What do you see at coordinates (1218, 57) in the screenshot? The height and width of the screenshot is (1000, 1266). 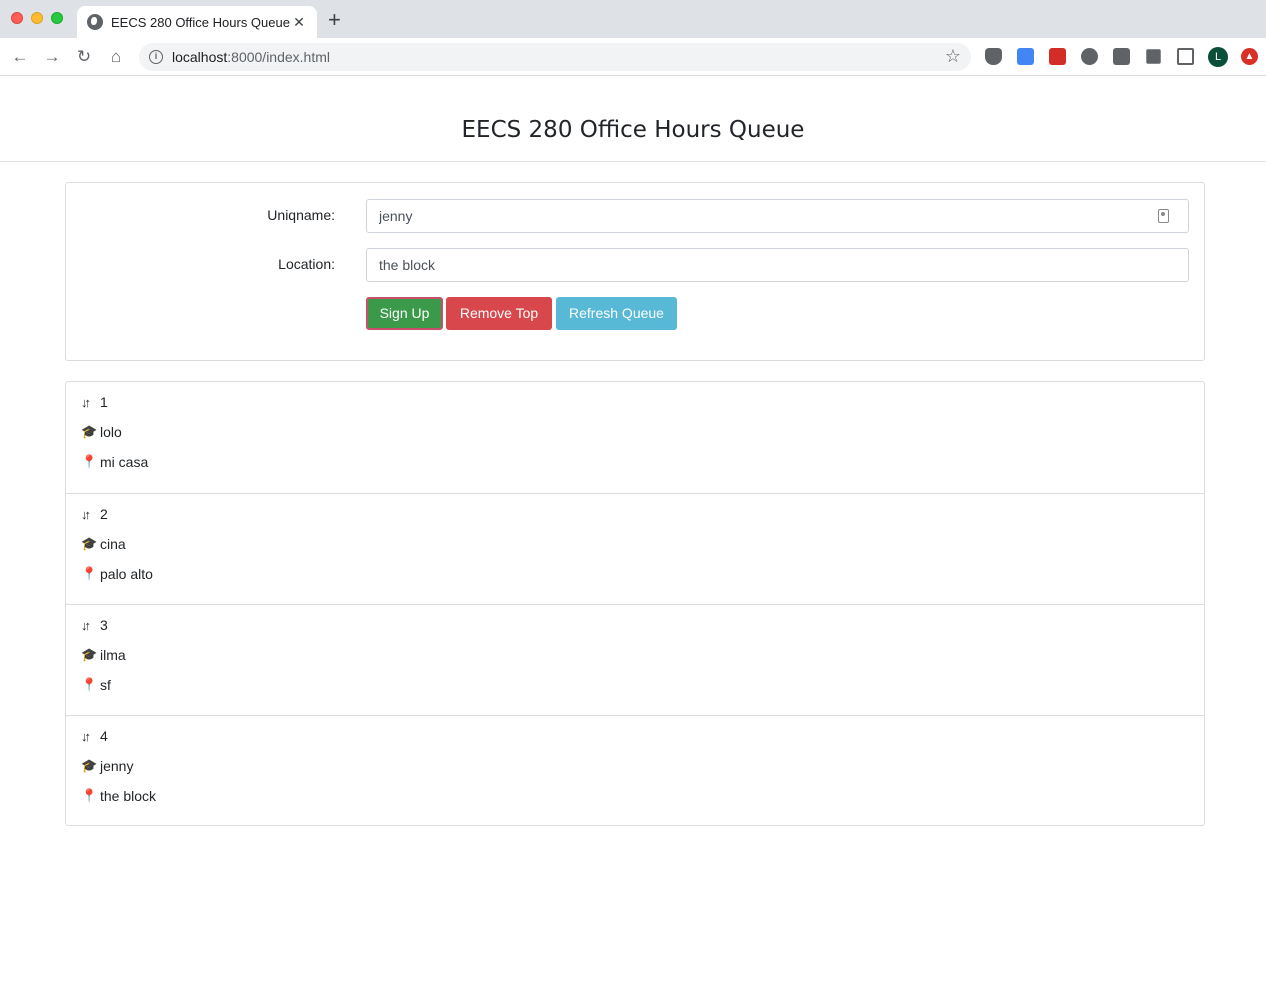 I see `profile-avatar: L` at bounding box center [1218, 57].